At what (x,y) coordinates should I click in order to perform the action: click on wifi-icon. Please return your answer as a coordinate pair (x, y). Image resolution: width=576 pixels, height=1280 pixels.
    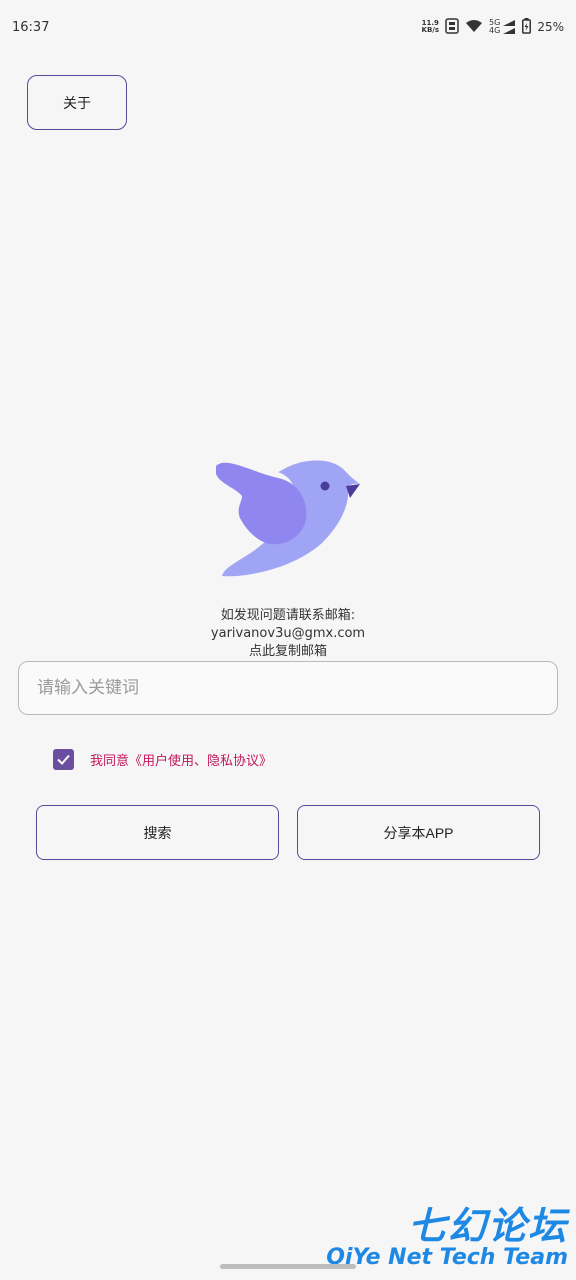
    Looking at the image, I should click on (474, 27).